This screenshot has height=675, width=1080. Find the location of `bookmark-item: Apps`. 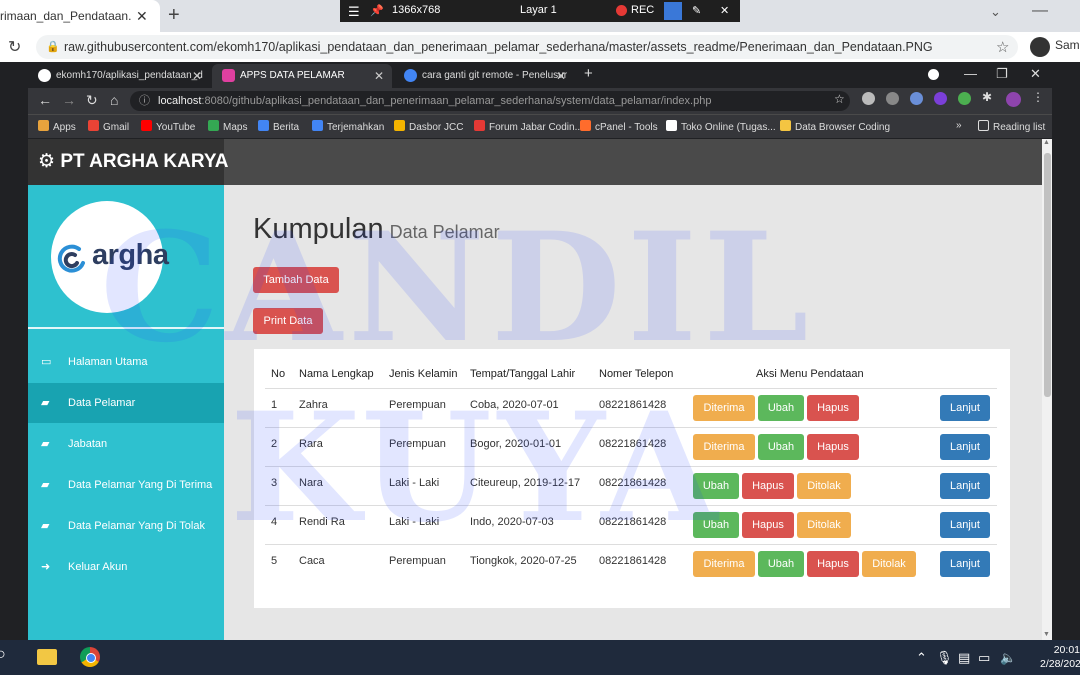

bookmark-item: Apps is located at coordinates (57, 126).